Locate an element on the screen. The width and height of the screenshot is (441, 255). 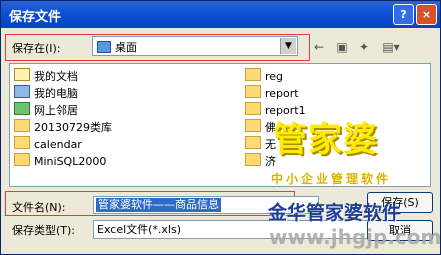
watermark-brand: 金华管家婆软件 is located at coordinates (335, 213).